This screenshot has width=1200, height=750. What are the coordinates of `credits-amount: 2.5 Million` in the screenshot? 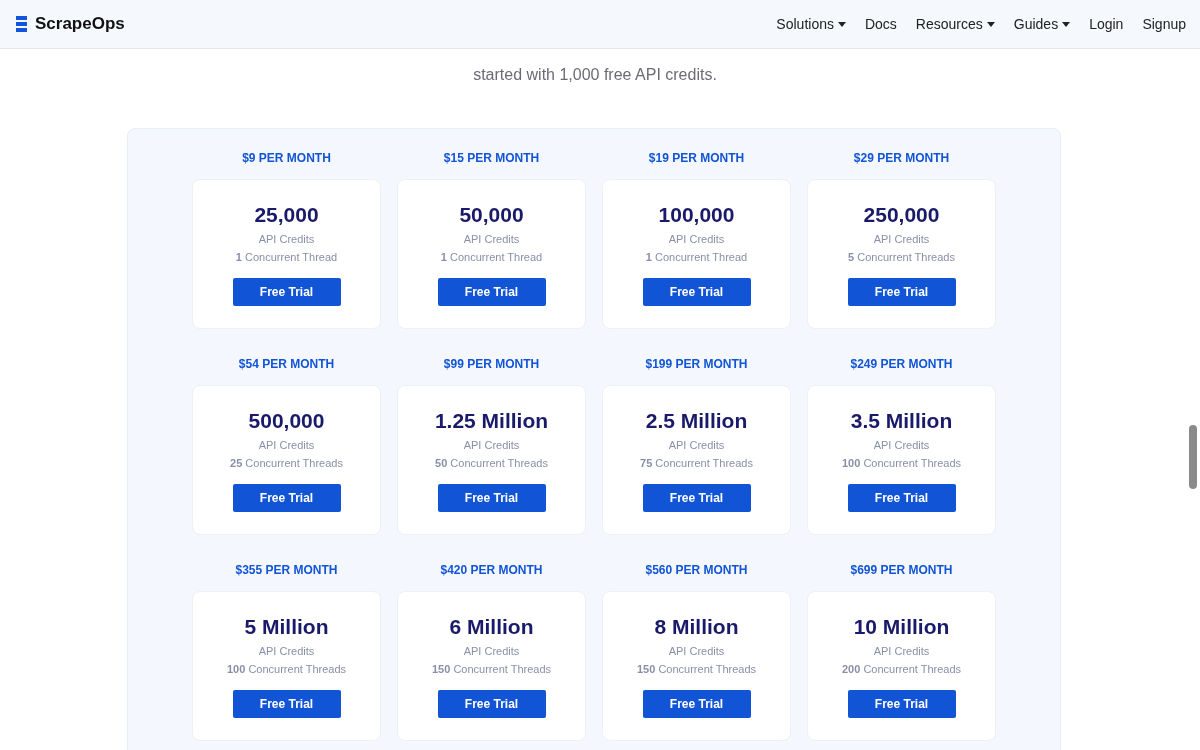 It's located at (696, 421).